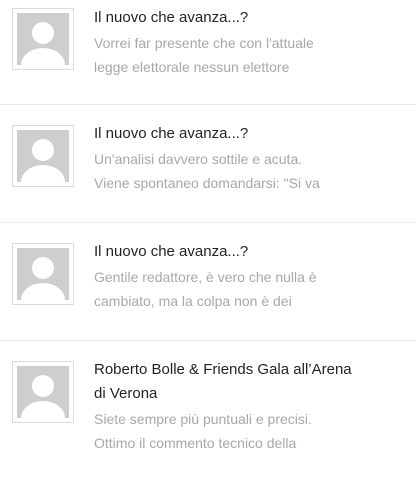 This screenshot has width=416, height=483. What do you see at coordinates (207, 183) in the screenshot?
I see `comment-excerpt-line: Viene spontaneo domandarsi: "Si va` at bounding box center [207, 183].